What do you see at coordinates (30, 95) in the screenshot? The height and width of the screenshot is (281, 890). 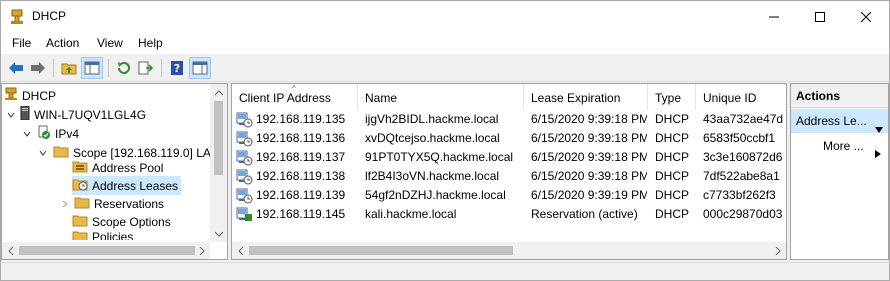 I see `tree-item-dhcp: DHCP` at bounding box center [30, 95].